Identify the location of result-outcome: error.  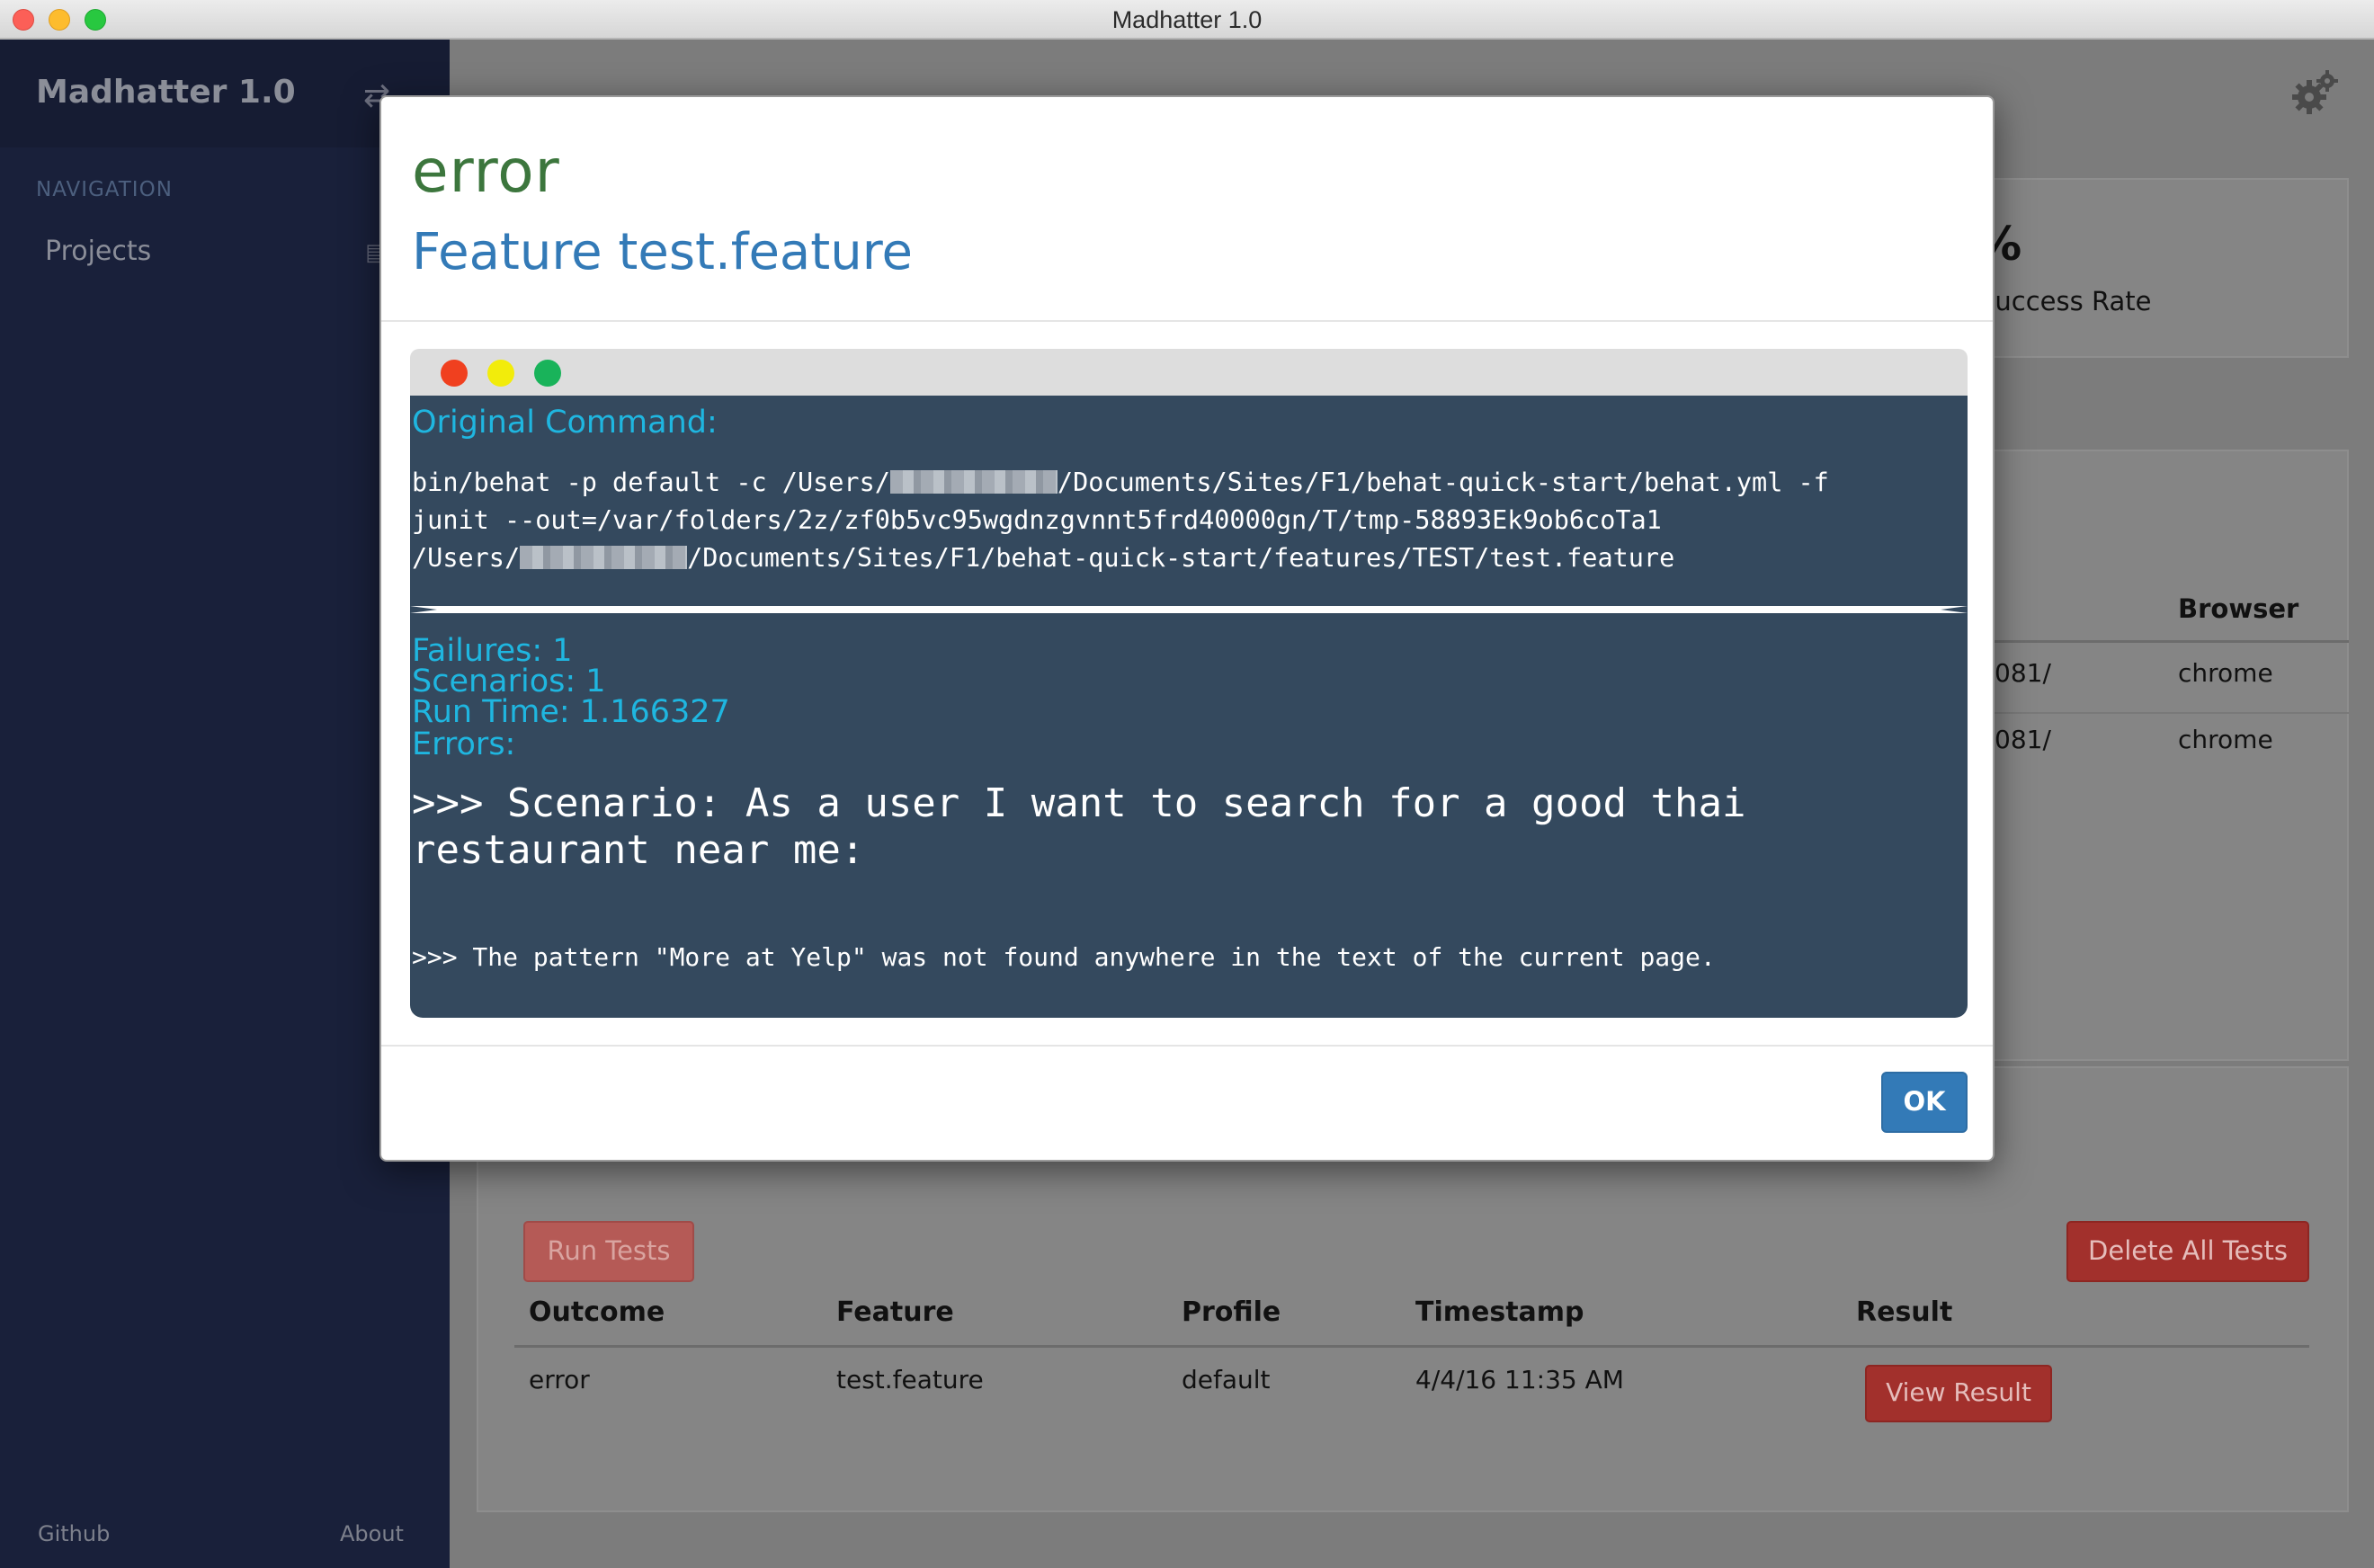
(559, 1380).